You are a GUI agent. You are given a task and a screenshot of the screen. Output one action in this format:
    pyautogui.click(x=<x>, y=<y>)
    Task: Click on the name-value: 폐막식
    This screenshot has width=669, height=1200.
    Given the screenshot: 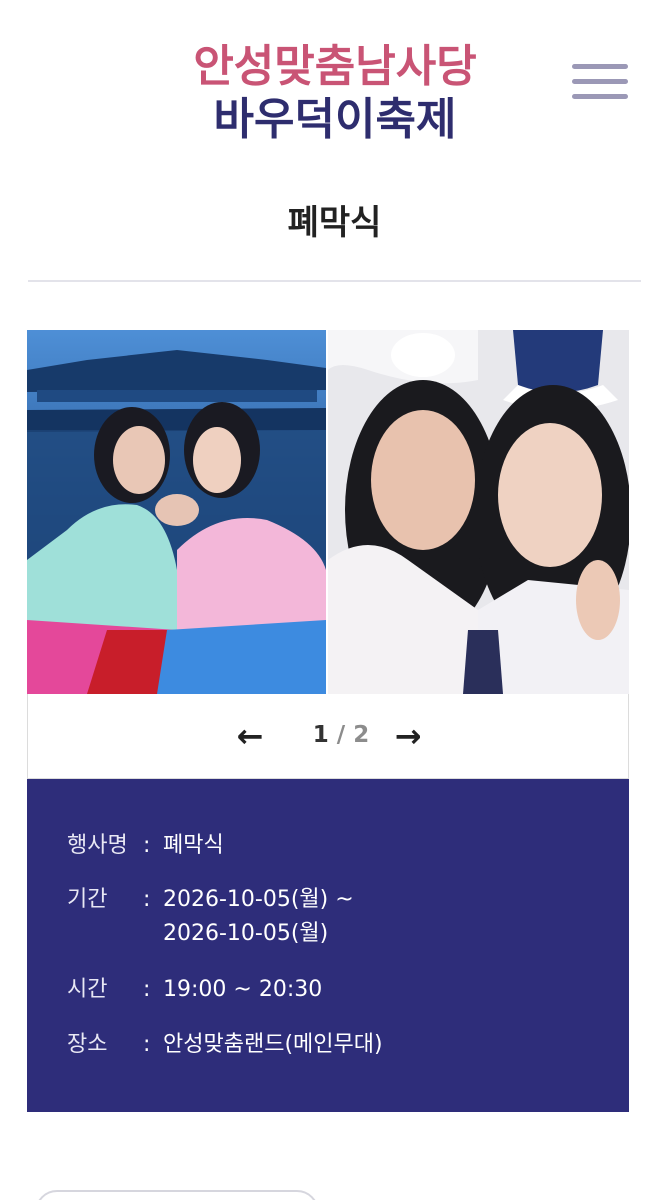 What is the action you would take?
    pyautogui.click(x=193, y=845)
    